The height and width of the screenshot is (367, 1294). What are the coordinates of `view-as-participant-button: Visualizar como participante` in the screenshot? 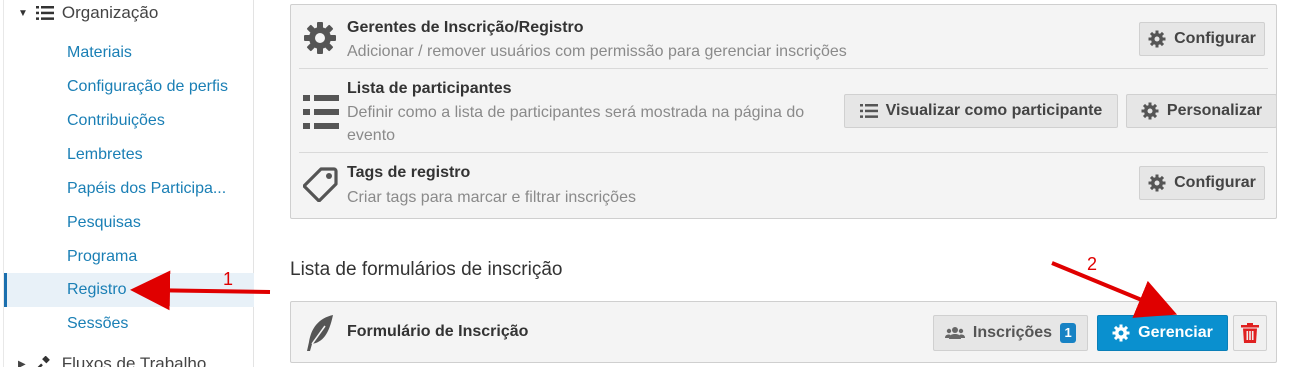 It's located at (981, 111).